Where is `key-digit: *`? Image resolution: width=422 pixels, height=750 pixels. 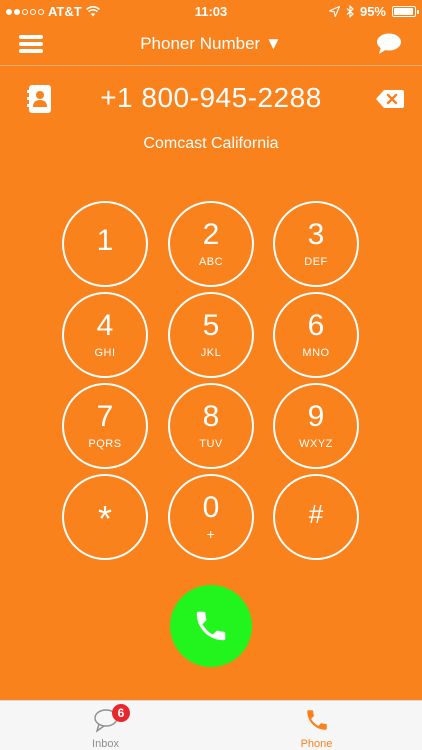 key-digit: * is located at coordinates (104, 518).